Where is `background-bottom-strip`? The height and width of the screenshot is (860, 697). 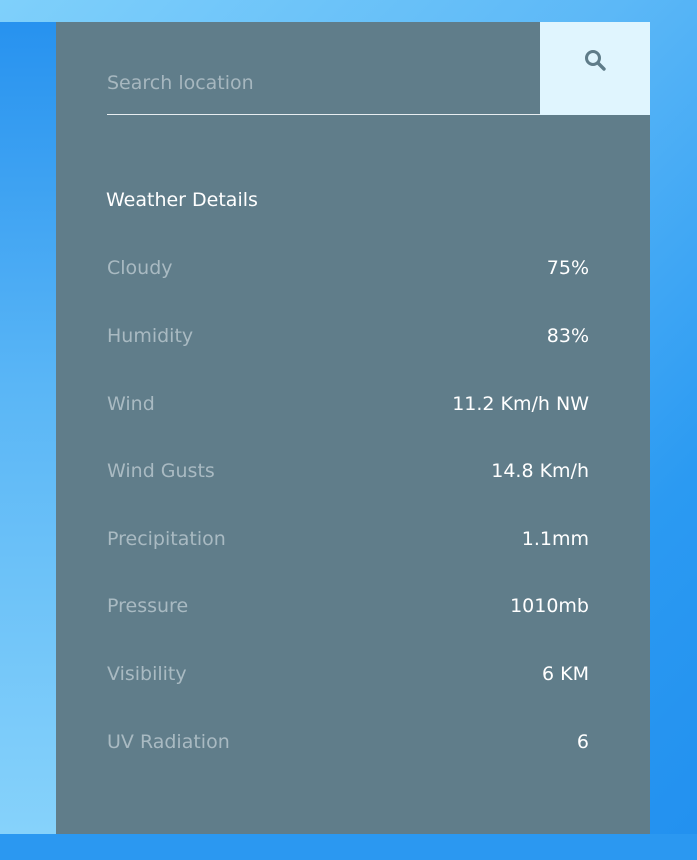 background-bottom-strip is located at coordinates (348, 847).